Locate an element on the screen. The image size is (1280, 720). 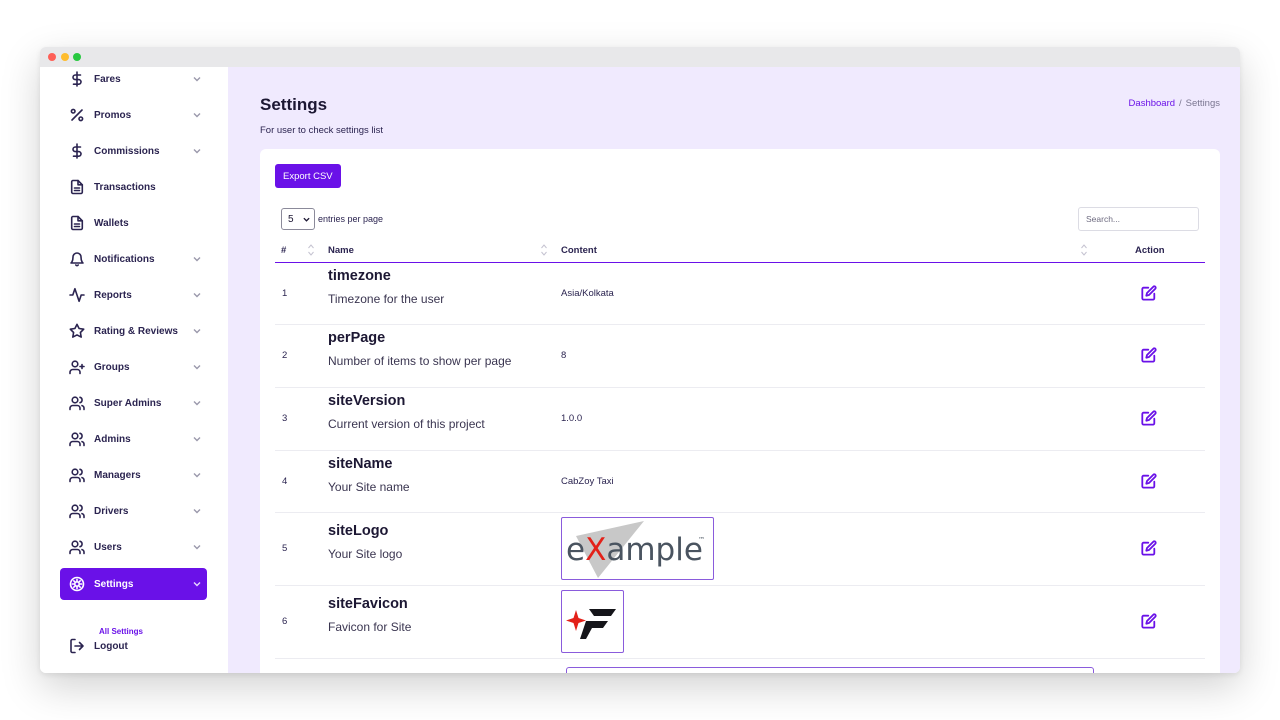
sidebar-item-drivers: Drivers is located at coordinates (133, 511).